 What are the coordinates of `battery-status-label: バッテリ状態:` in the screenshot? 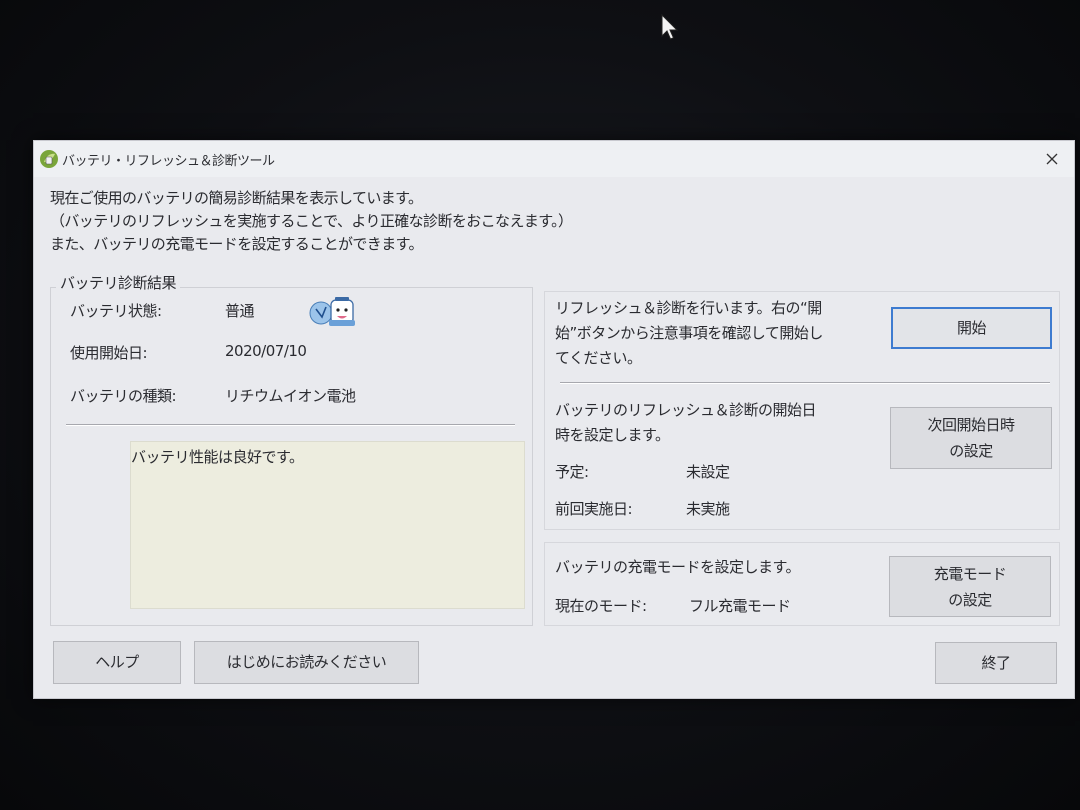 It's located at (116, 311).